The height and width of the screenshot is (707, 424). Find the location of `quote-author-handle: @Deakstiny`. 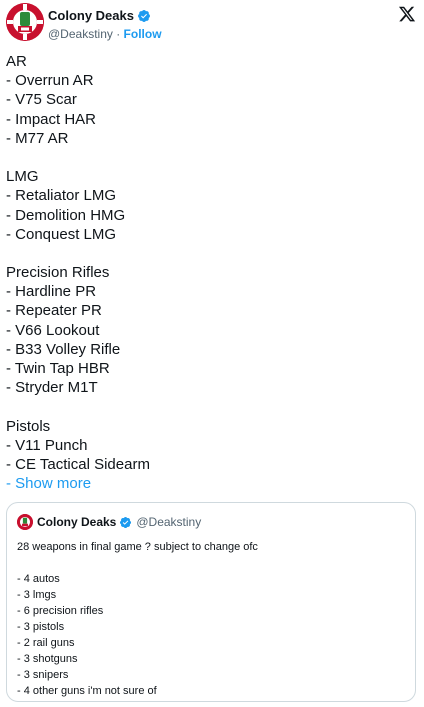

quote-author-handle: @Deakstiny is located at coordinates (169, 522).